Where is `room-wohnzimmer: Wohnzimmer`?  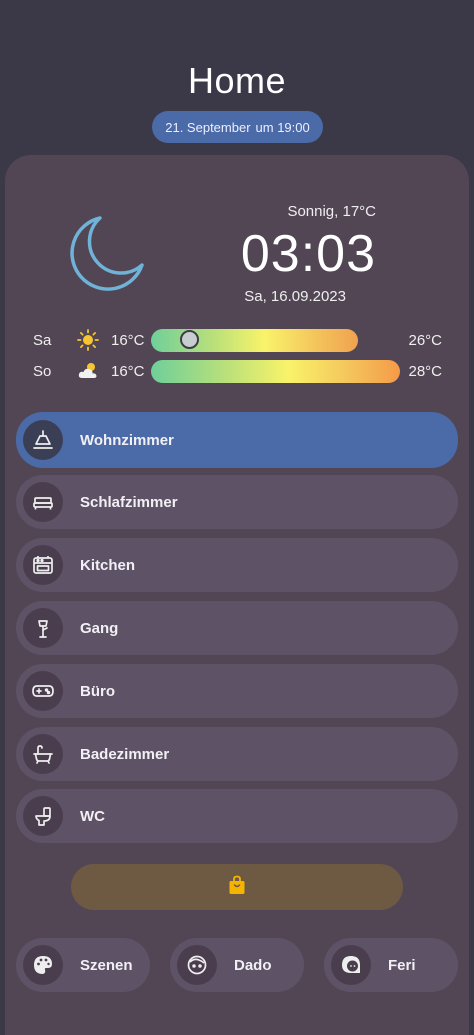
room-wohnzimmer: Wohnzimmer is located at coordinates (237, 440).